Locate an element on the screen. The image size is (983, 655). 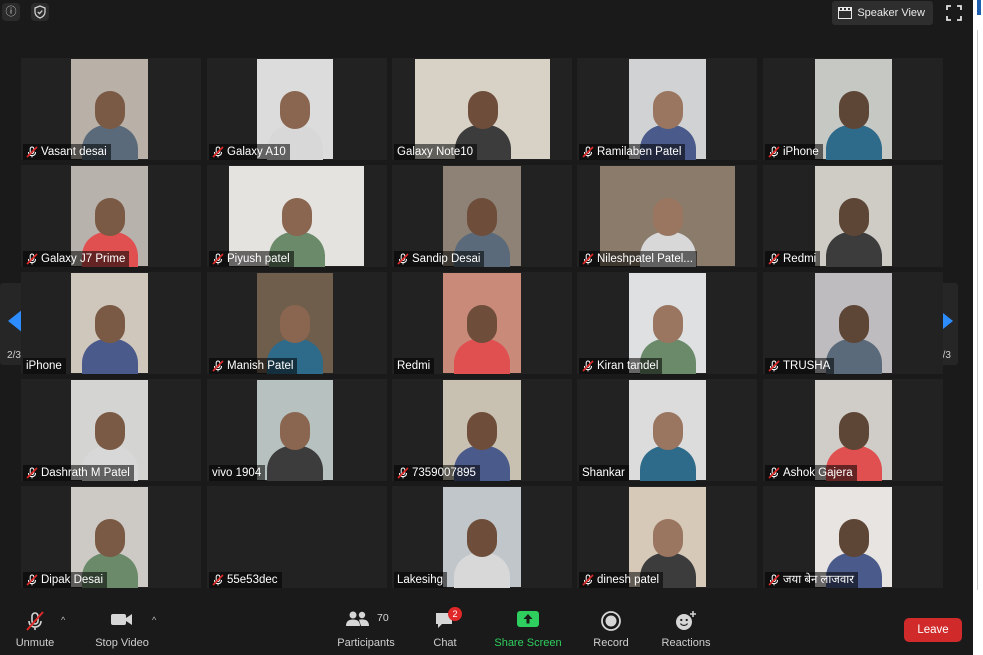
participants-count: 70 is located at coordinates (383, 618).